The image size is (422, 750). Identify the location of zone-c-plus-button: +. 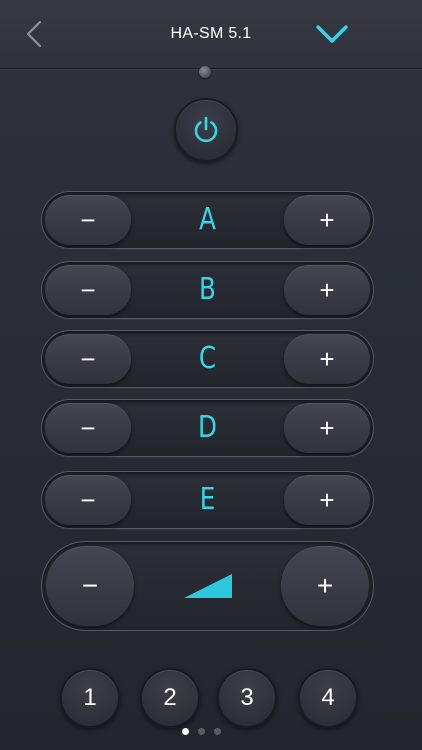
(327, 359).